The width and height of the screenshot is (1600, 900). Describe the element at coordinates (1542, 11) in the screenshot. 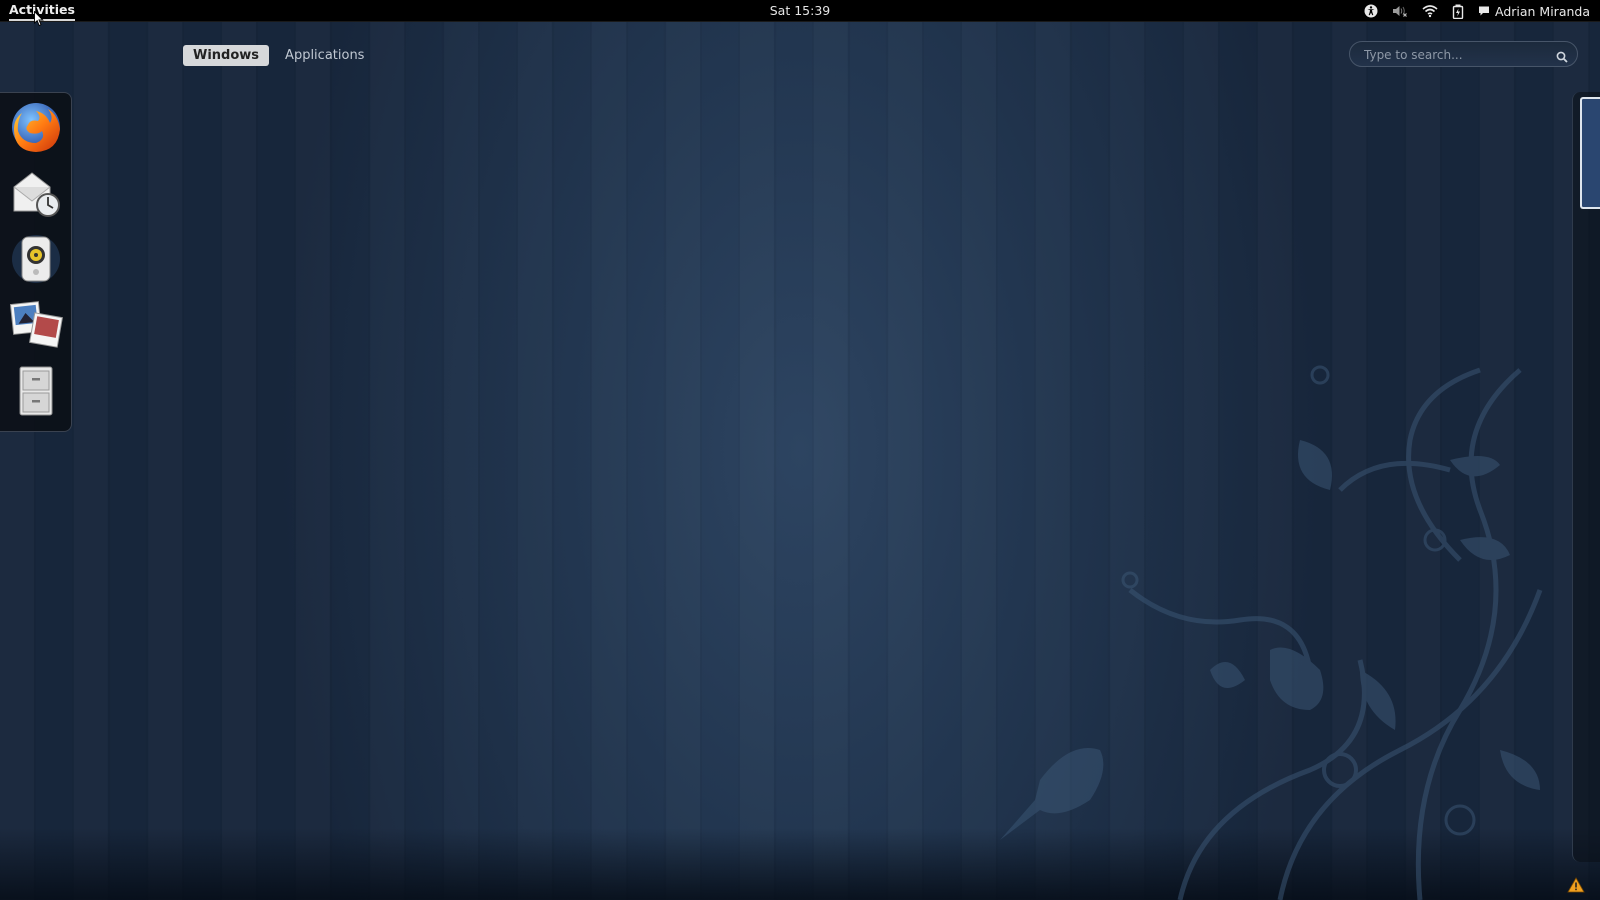

I see `user-name: Adrian Miranda` at that location.